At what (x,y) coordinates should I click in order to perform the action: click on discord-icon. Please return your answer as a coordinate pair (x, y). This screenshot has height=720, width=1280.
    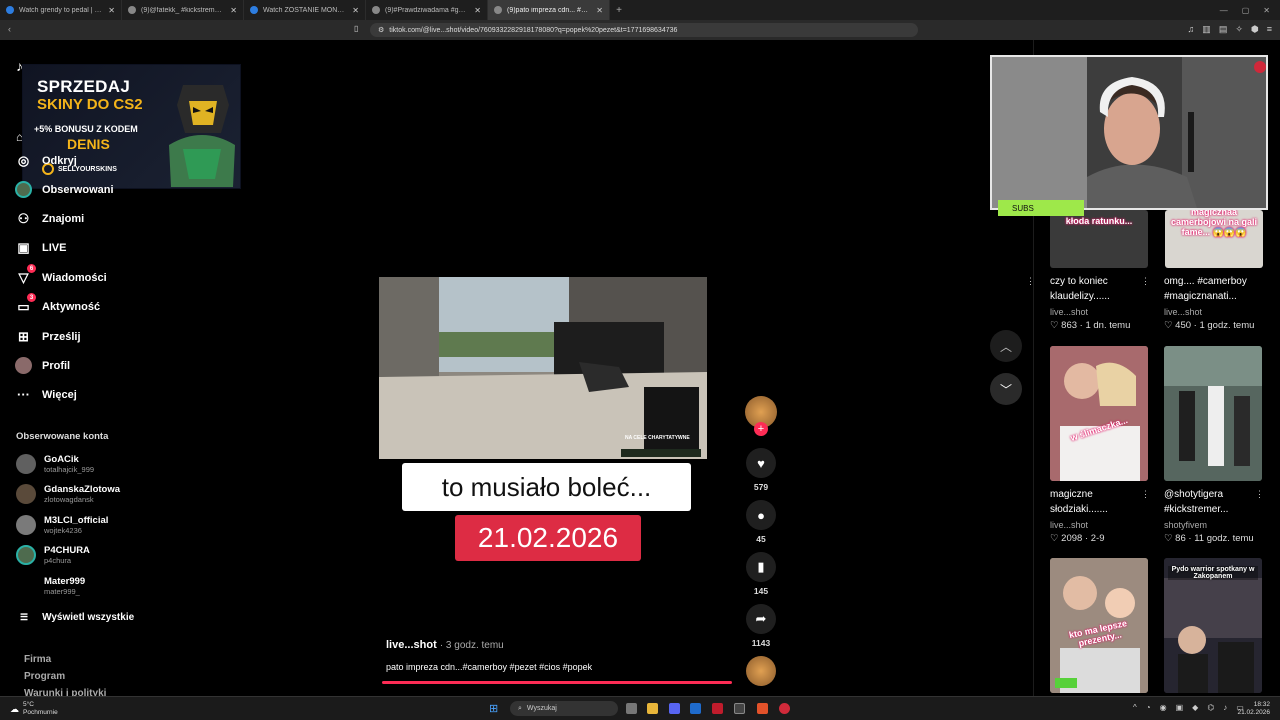
    Looking at the image, I should click on (674, 708).